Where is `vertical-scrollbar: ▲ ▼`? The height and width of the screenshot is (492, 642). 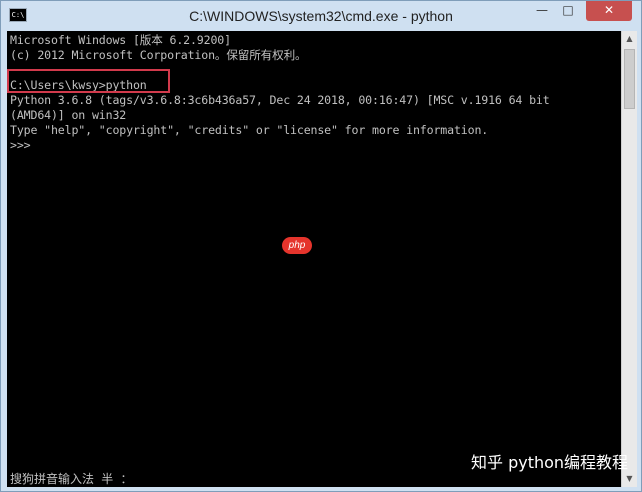 vertical-scrollbar: ▲ ▼ is located at coordinates (629, 259).